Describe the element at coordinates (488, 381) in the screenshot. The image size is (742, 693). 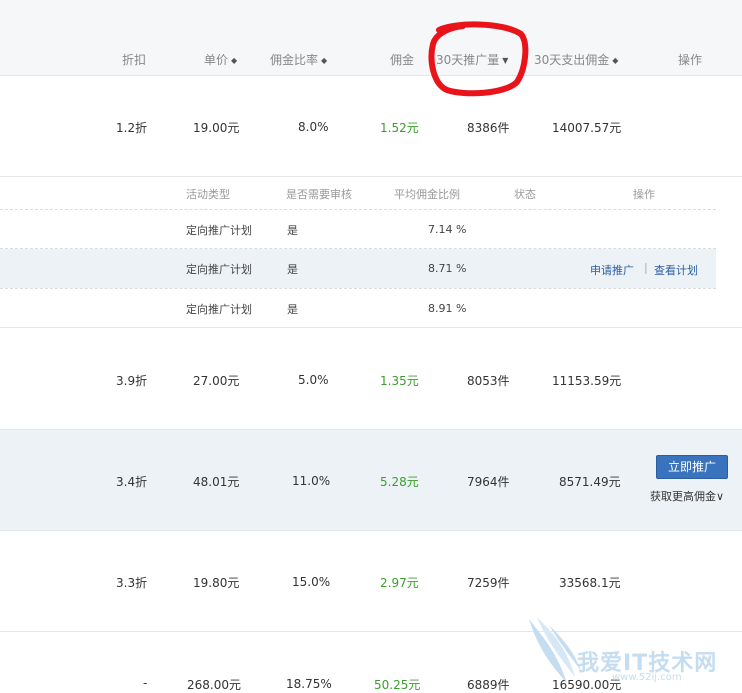
I see `row2-sales: 8053件` at that location.